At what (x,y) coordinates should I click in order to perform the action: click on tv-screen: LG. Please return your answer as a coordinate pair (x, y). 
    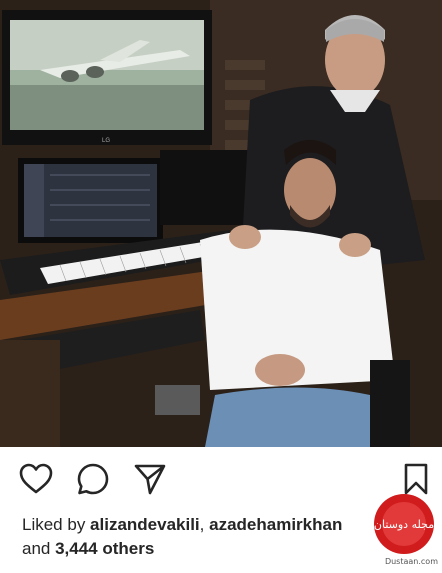
    Looking at the image, I should click on (107, 77).